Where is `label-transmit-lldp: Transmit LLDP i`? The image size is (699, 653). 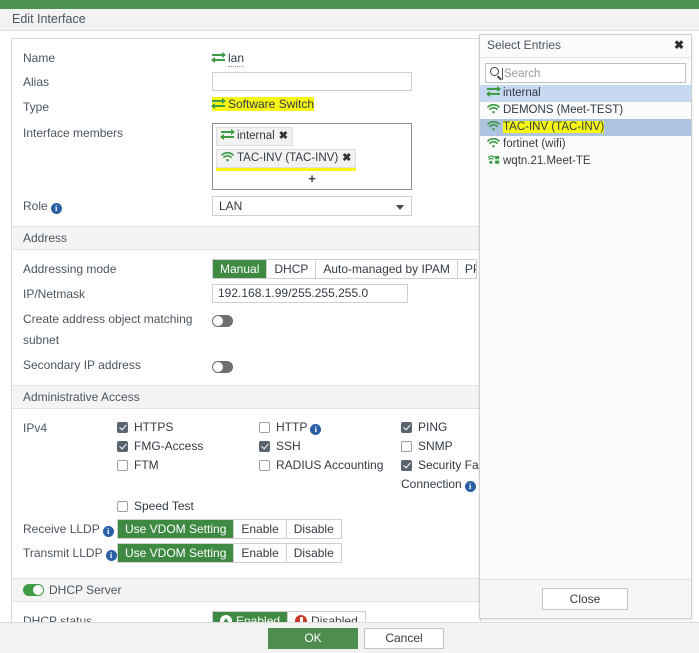 label-transmit-lldp: Transmit LLDP i is located at coordinates (64, 553).